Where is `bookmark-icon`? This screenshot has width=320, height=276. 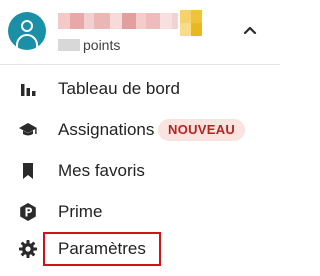 bookmark-icon is located at coordinates (28, 171).